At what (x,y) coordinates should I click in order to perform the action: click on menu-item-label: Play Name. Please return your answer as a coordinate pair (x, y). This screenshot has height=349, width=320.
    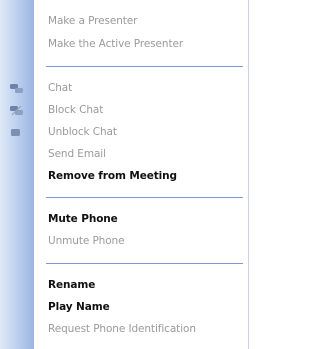
    Looking at the image, I should click on (79, 307).